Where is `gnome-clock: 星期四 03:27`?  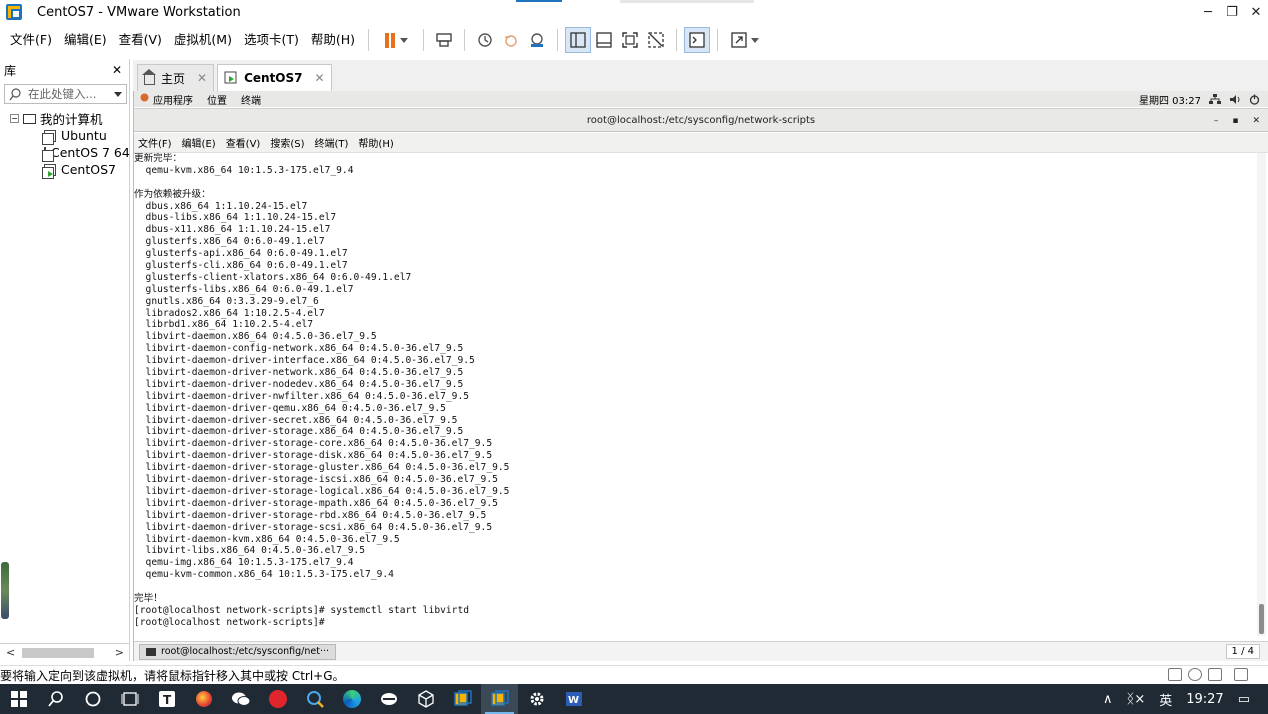
gnome-clock: 星期四 03:27 is located at coordinates (1170, 99).